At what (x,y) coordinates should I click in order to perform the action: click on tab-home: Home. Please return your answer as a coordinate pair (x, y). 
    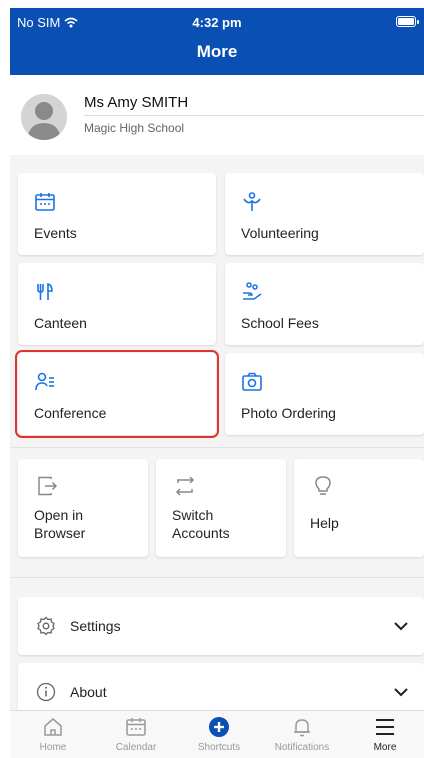
    Looking at the image, I should click on (53, 736).